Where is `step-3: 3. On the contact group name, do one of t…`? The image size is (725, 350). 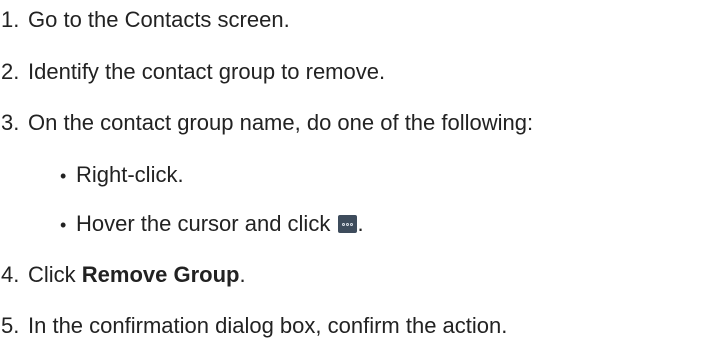
step-3: 3. On the contact group name, do one of t… is located at coordinates (266, 123).